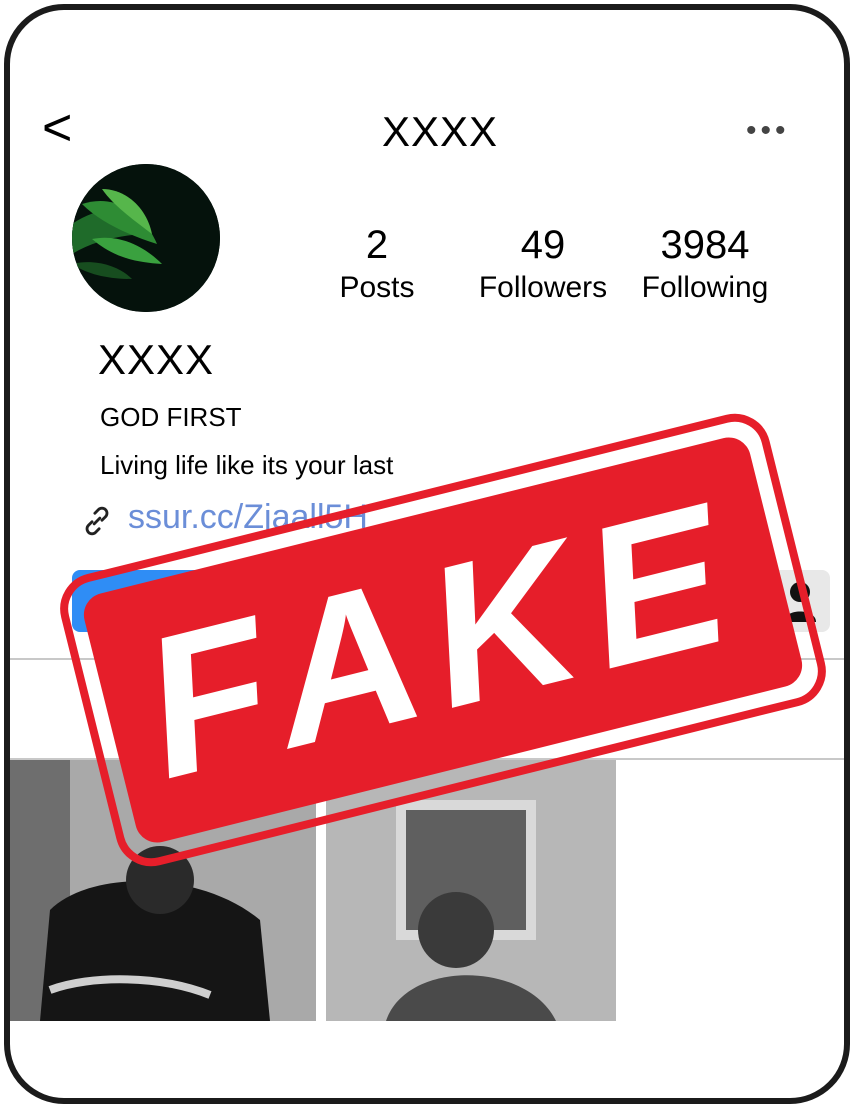 The image size is (860, 1104). I want to click on stat-followers: 49 Followers, so click(543, 264).